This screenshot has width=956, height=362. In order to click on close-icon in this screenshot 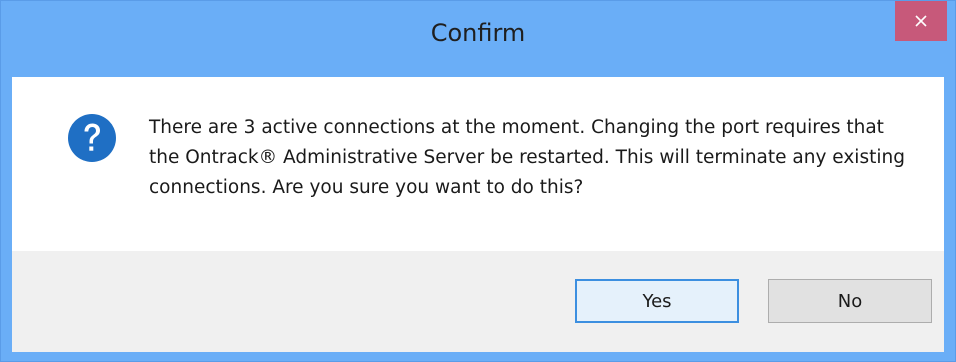, I will do `click(921, 21)`.